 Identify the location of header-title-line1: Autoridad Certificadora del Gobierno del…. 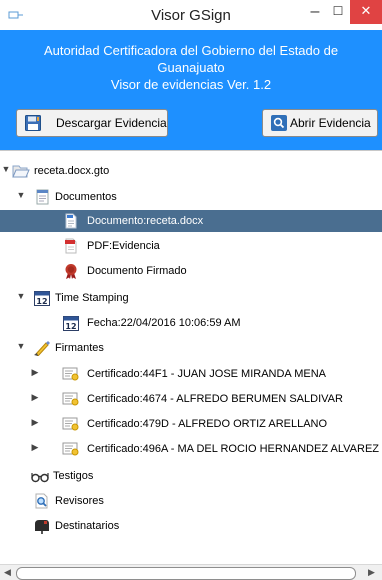
(191, 50).